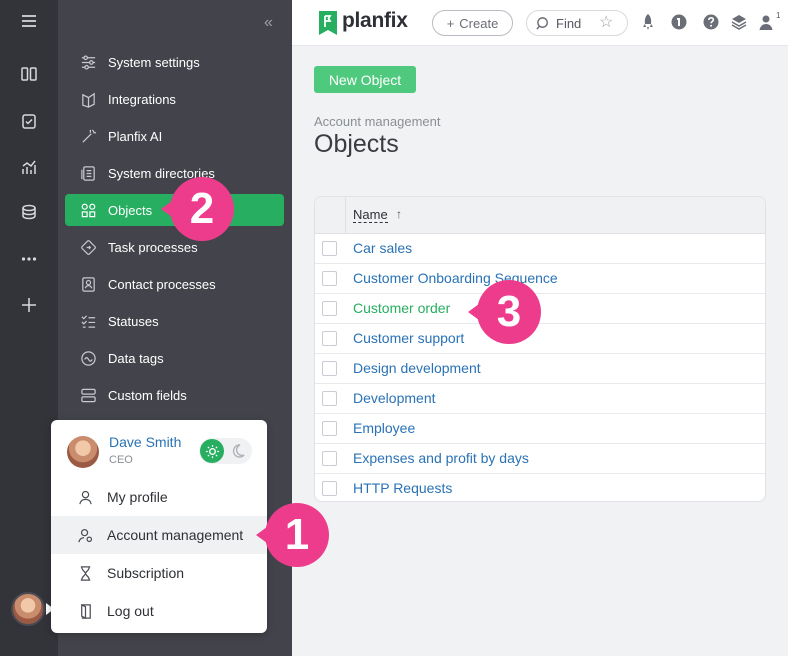 This screenshot has height=656, width=788. Describe the element at coordinates (540, 487) in the screenshot. I see `table-row: HTTP Requests` at that location.